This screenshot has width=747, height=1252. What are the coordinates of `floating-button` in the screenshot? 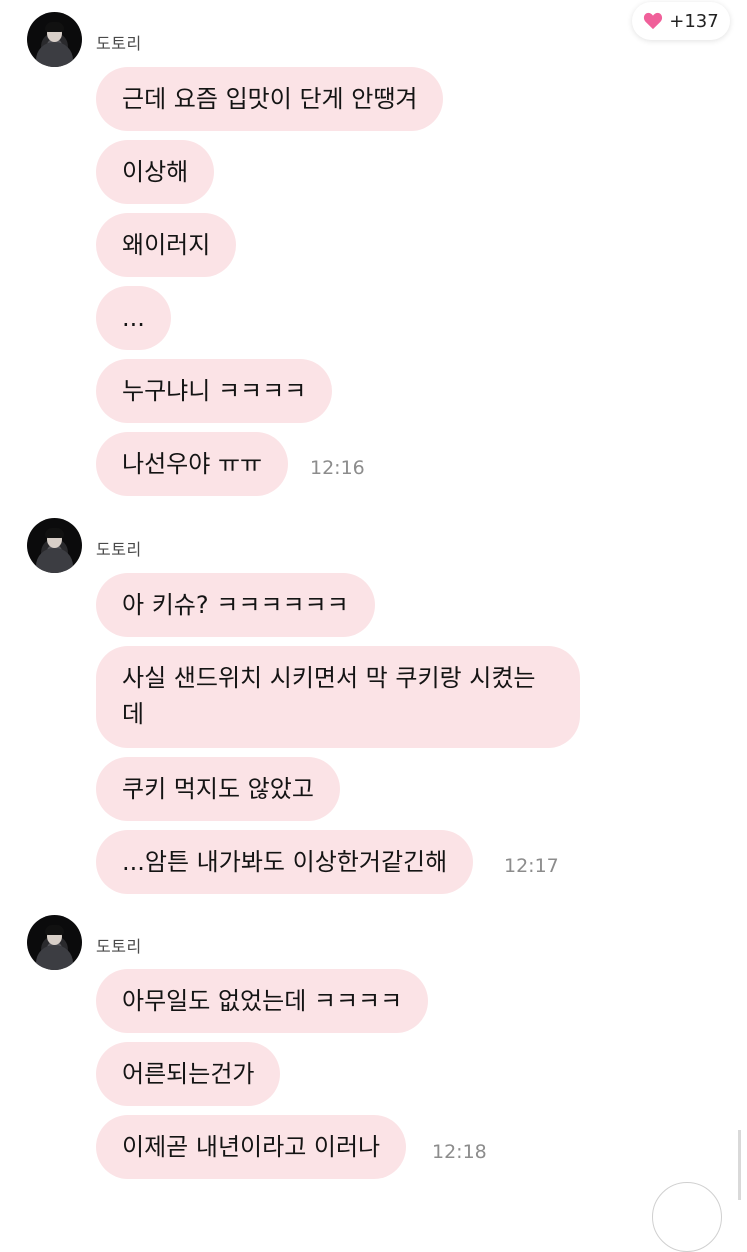 It's located at (687, 1217).